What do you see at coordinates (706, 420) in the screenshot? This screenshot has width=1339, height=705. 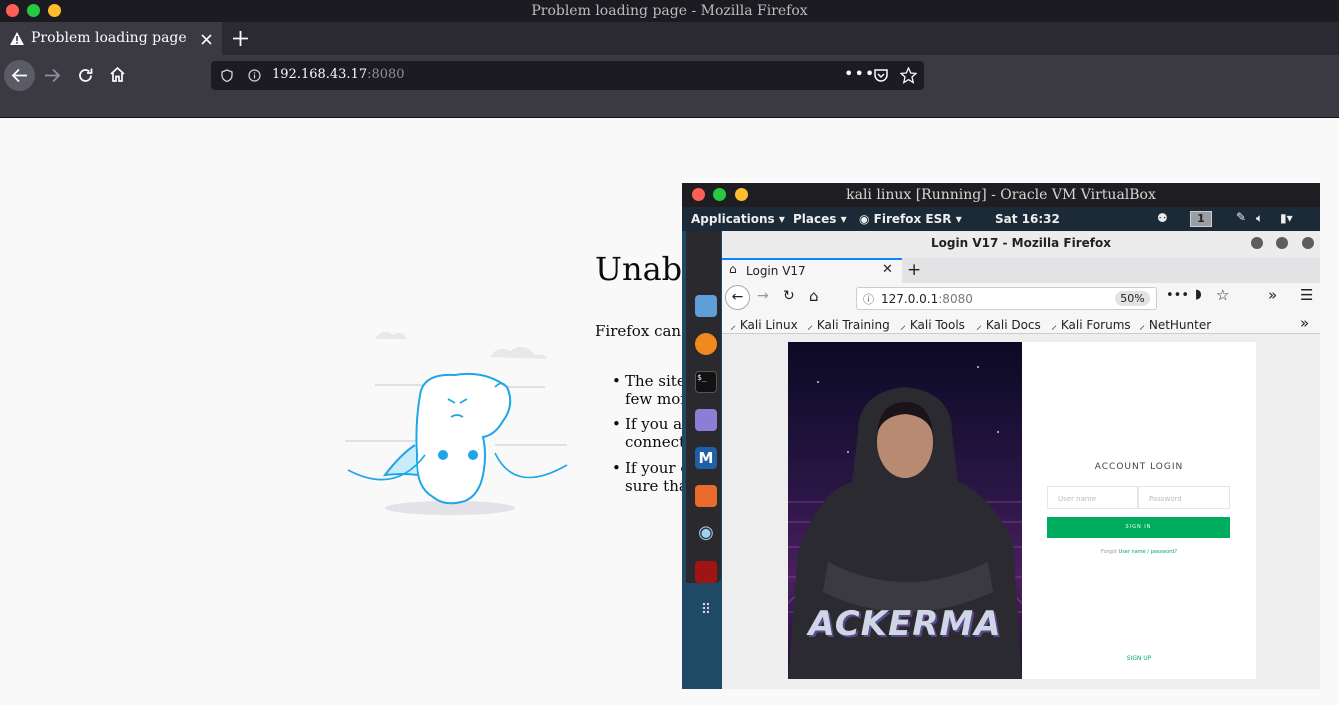 I see `text-editor-icon` at bounding box center [706, 420].